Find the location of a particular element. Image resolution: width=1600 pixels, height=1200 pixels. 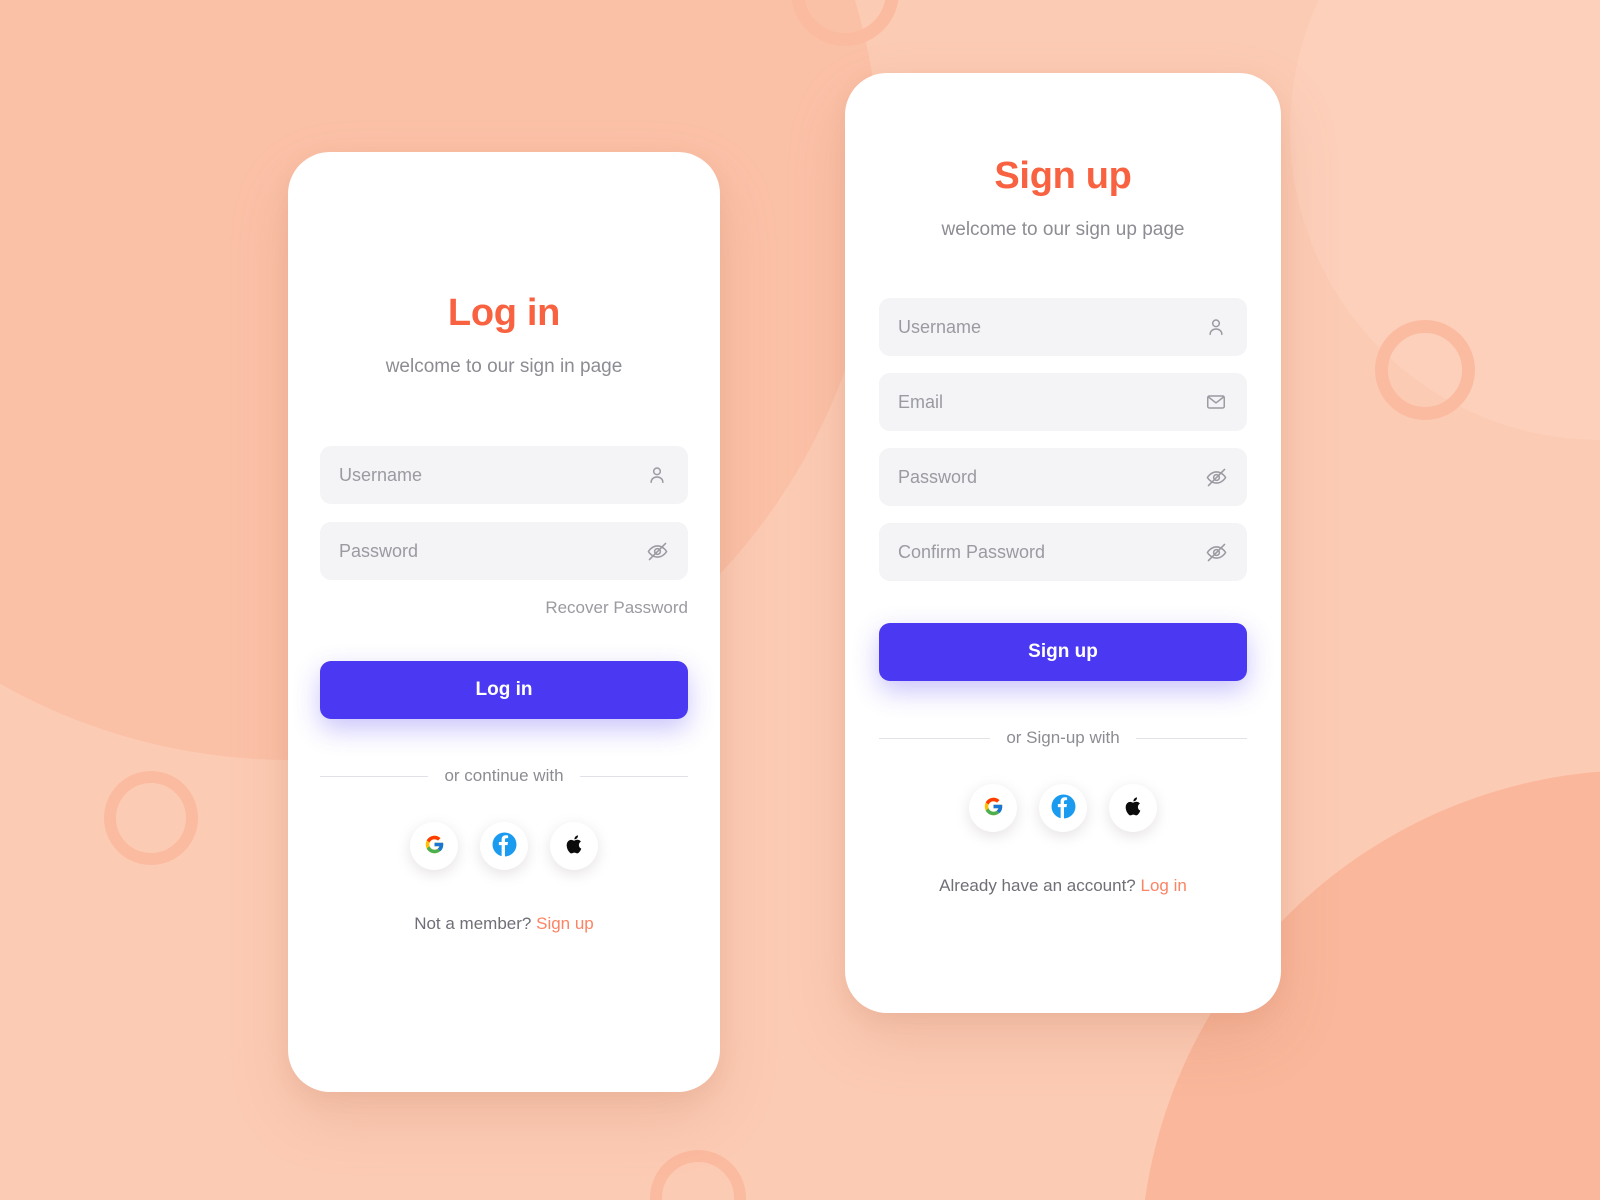

apple-login-button is located at coordinates (574, 846).